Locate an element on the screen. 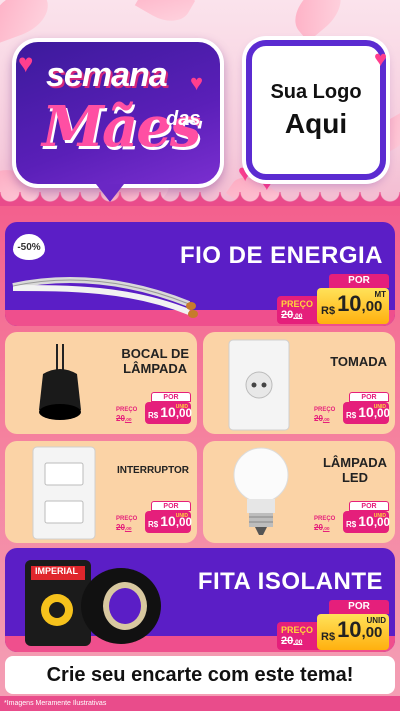 The width and height of the screenshot is (400, 711). outlet-image is located at coordinates (259, 385).